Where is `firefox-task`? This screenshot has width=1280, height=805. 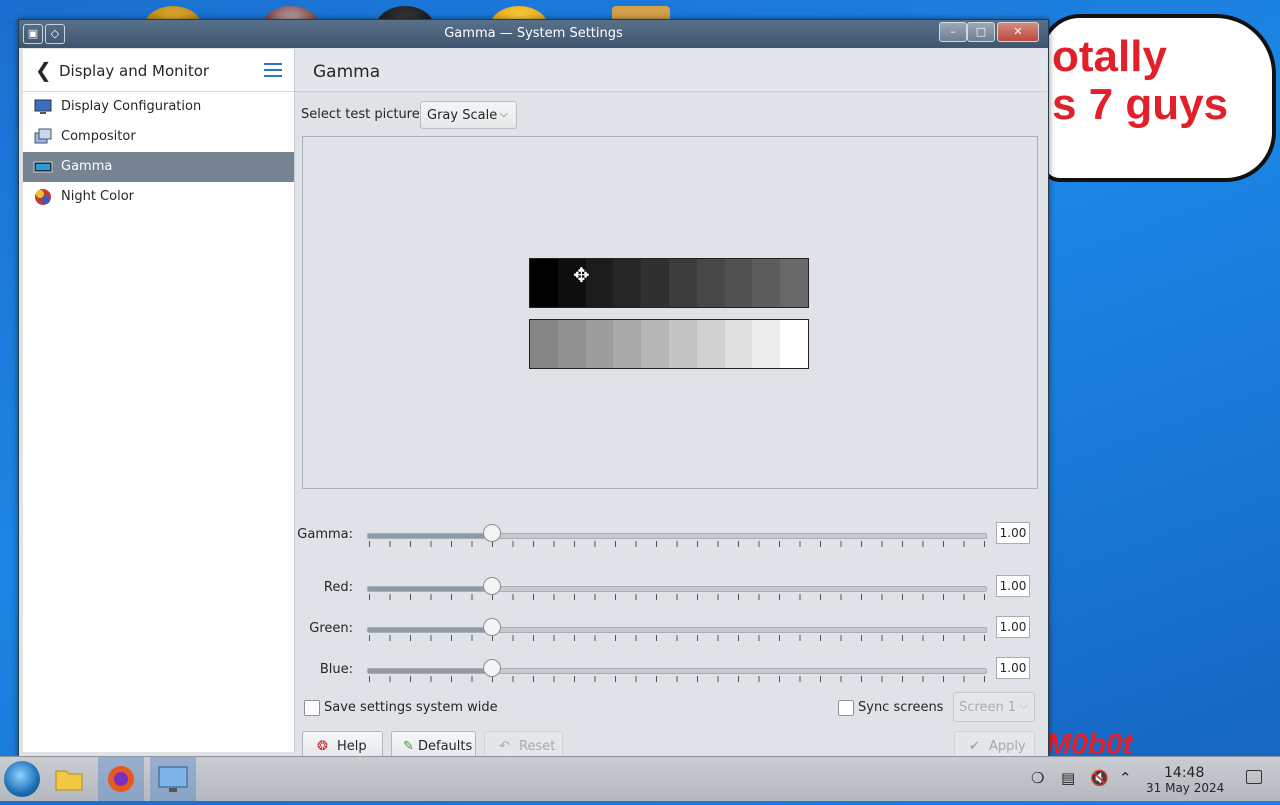 firefox-task is located at coordinates (121, 779).